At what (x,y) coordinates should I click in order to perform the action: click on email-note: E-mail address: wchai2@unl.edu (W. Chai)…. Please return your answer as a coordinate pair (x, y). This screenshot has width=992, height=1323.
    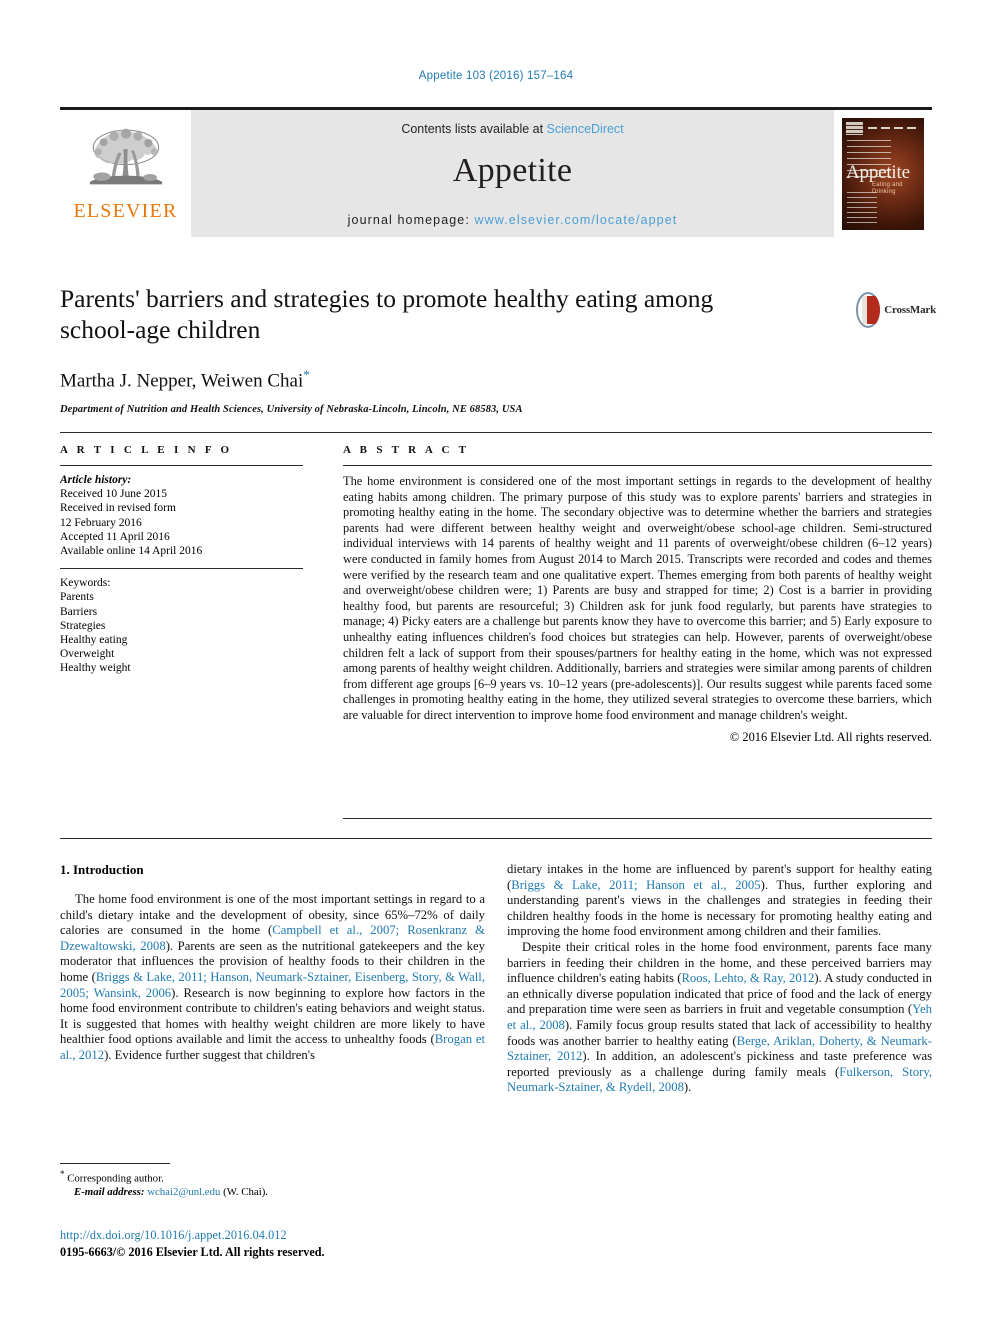
    Looking at the image, I should click on (272, 1192).